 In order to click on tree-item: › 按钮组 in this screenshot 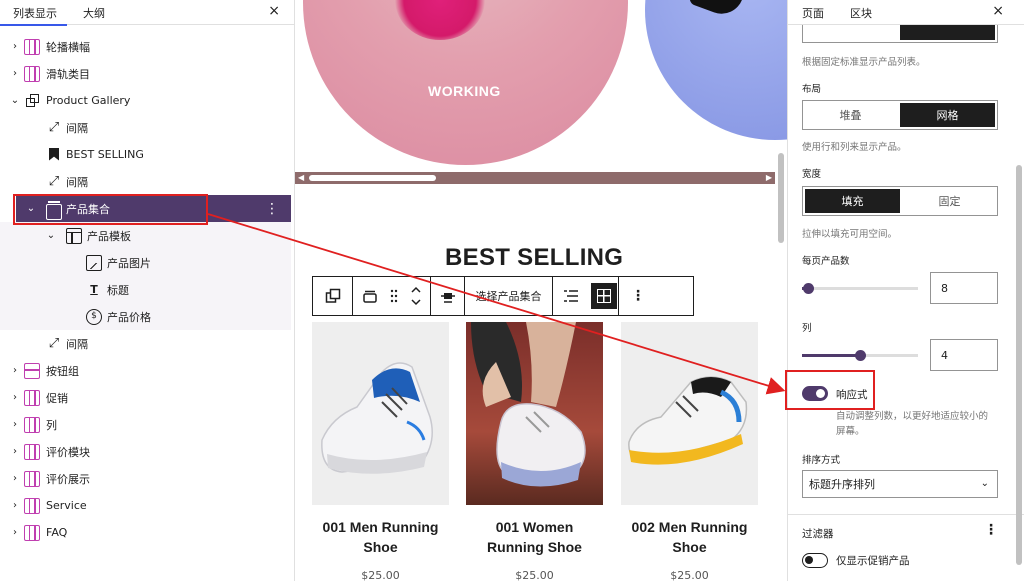, I will do `click(145, 370)`.